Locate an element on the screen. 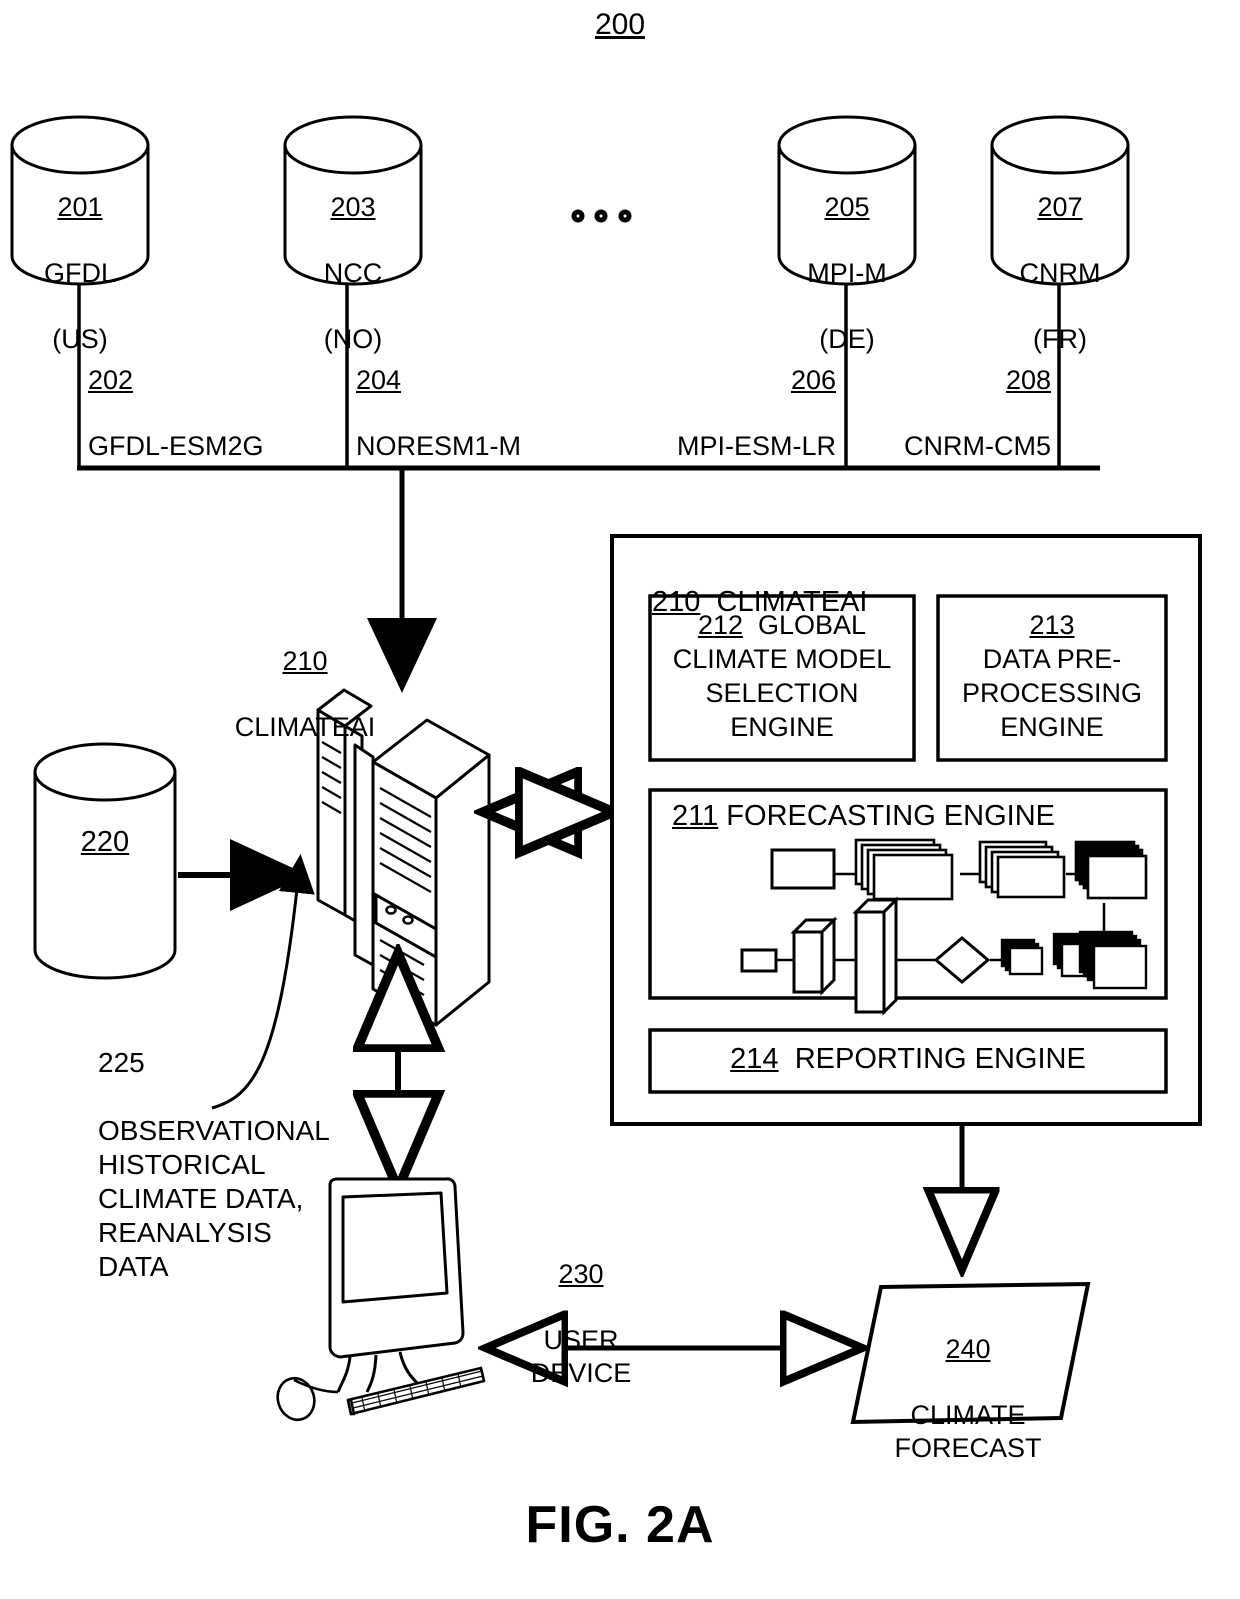 Image resolution: width=1240 pixels, height=1599 pixels. model-label-202: 202 GFDL-ESM2G is located at coordinates (176, 413).